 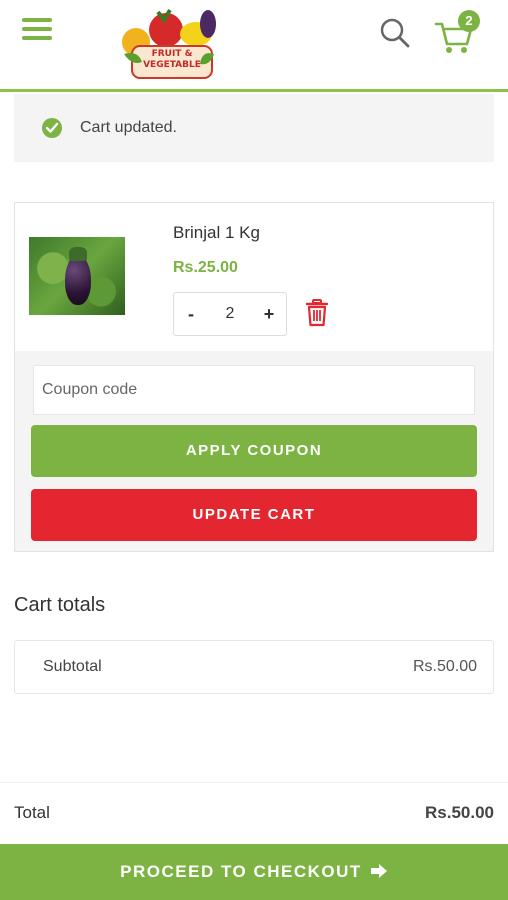 I want to click on total-label: Total, so click(x=32, y=812).